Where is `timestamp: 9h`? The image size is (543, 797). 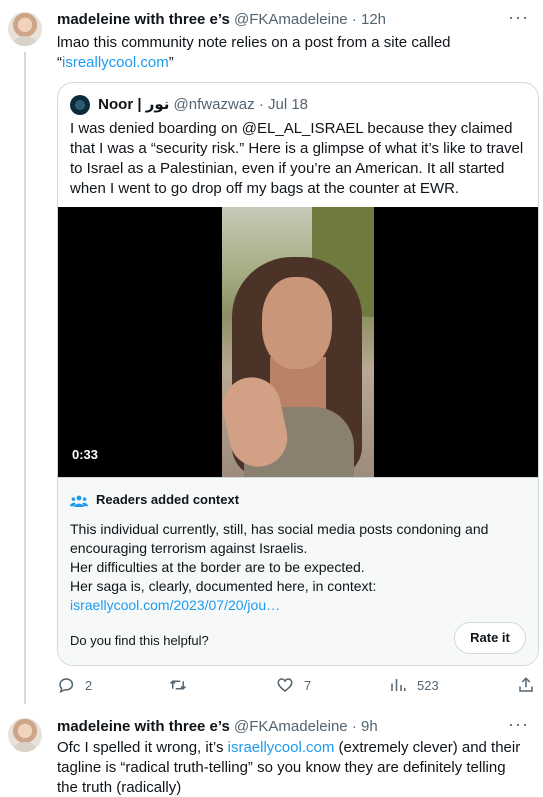
timestamp: 9h is located at coordinates (369, 726).